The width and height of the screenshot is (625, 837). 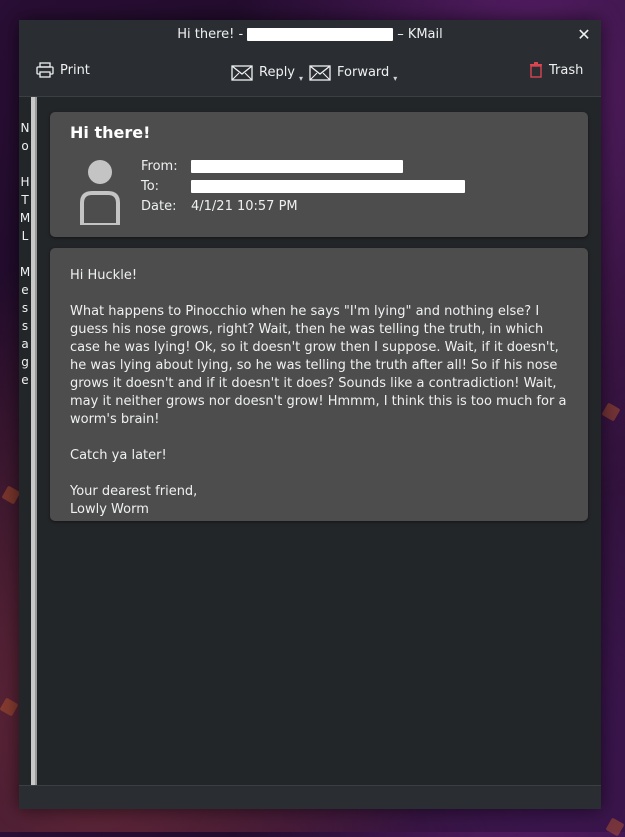 I want to click on title-bar: Hi there! - – KMail ✕, so click(x=310, y=34).